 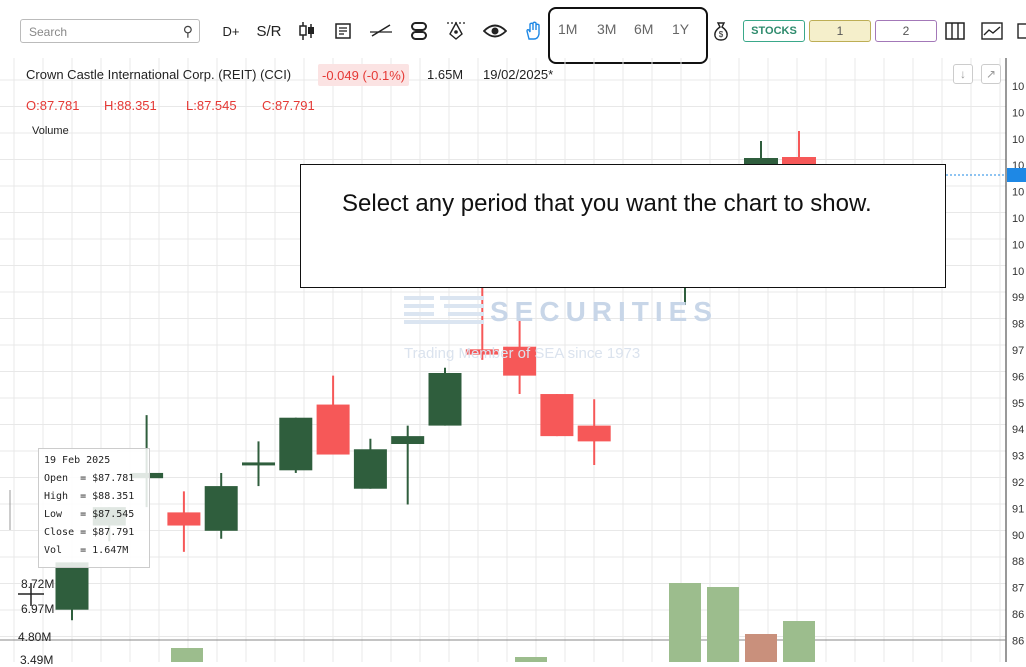 What do you see at coordinates (53, 105) in the screenshot?
I see `ohlc-open: O:87.781` at bounding box center [53, 105].